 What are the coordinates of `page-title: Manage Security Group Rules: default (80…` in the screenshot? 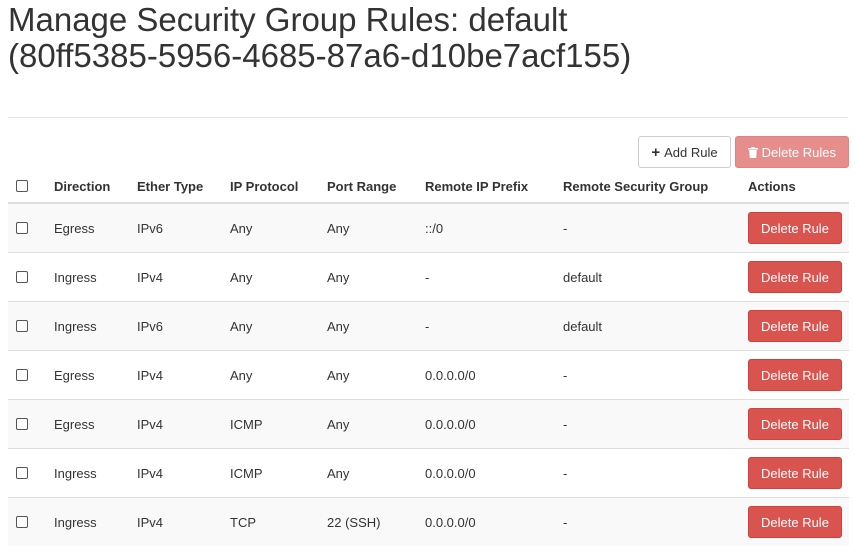 It's located at (320, 37).